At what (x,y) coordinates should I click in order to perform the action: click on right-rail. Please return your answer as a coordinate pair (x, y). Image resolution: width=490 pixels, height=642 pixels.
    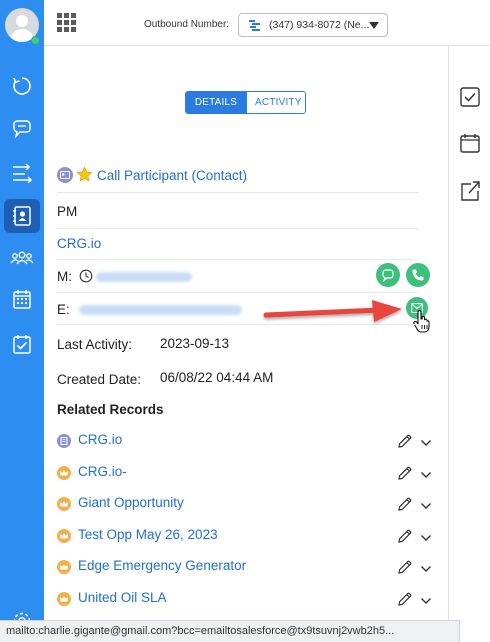
    Looking at the image, I should click on (469, 344).